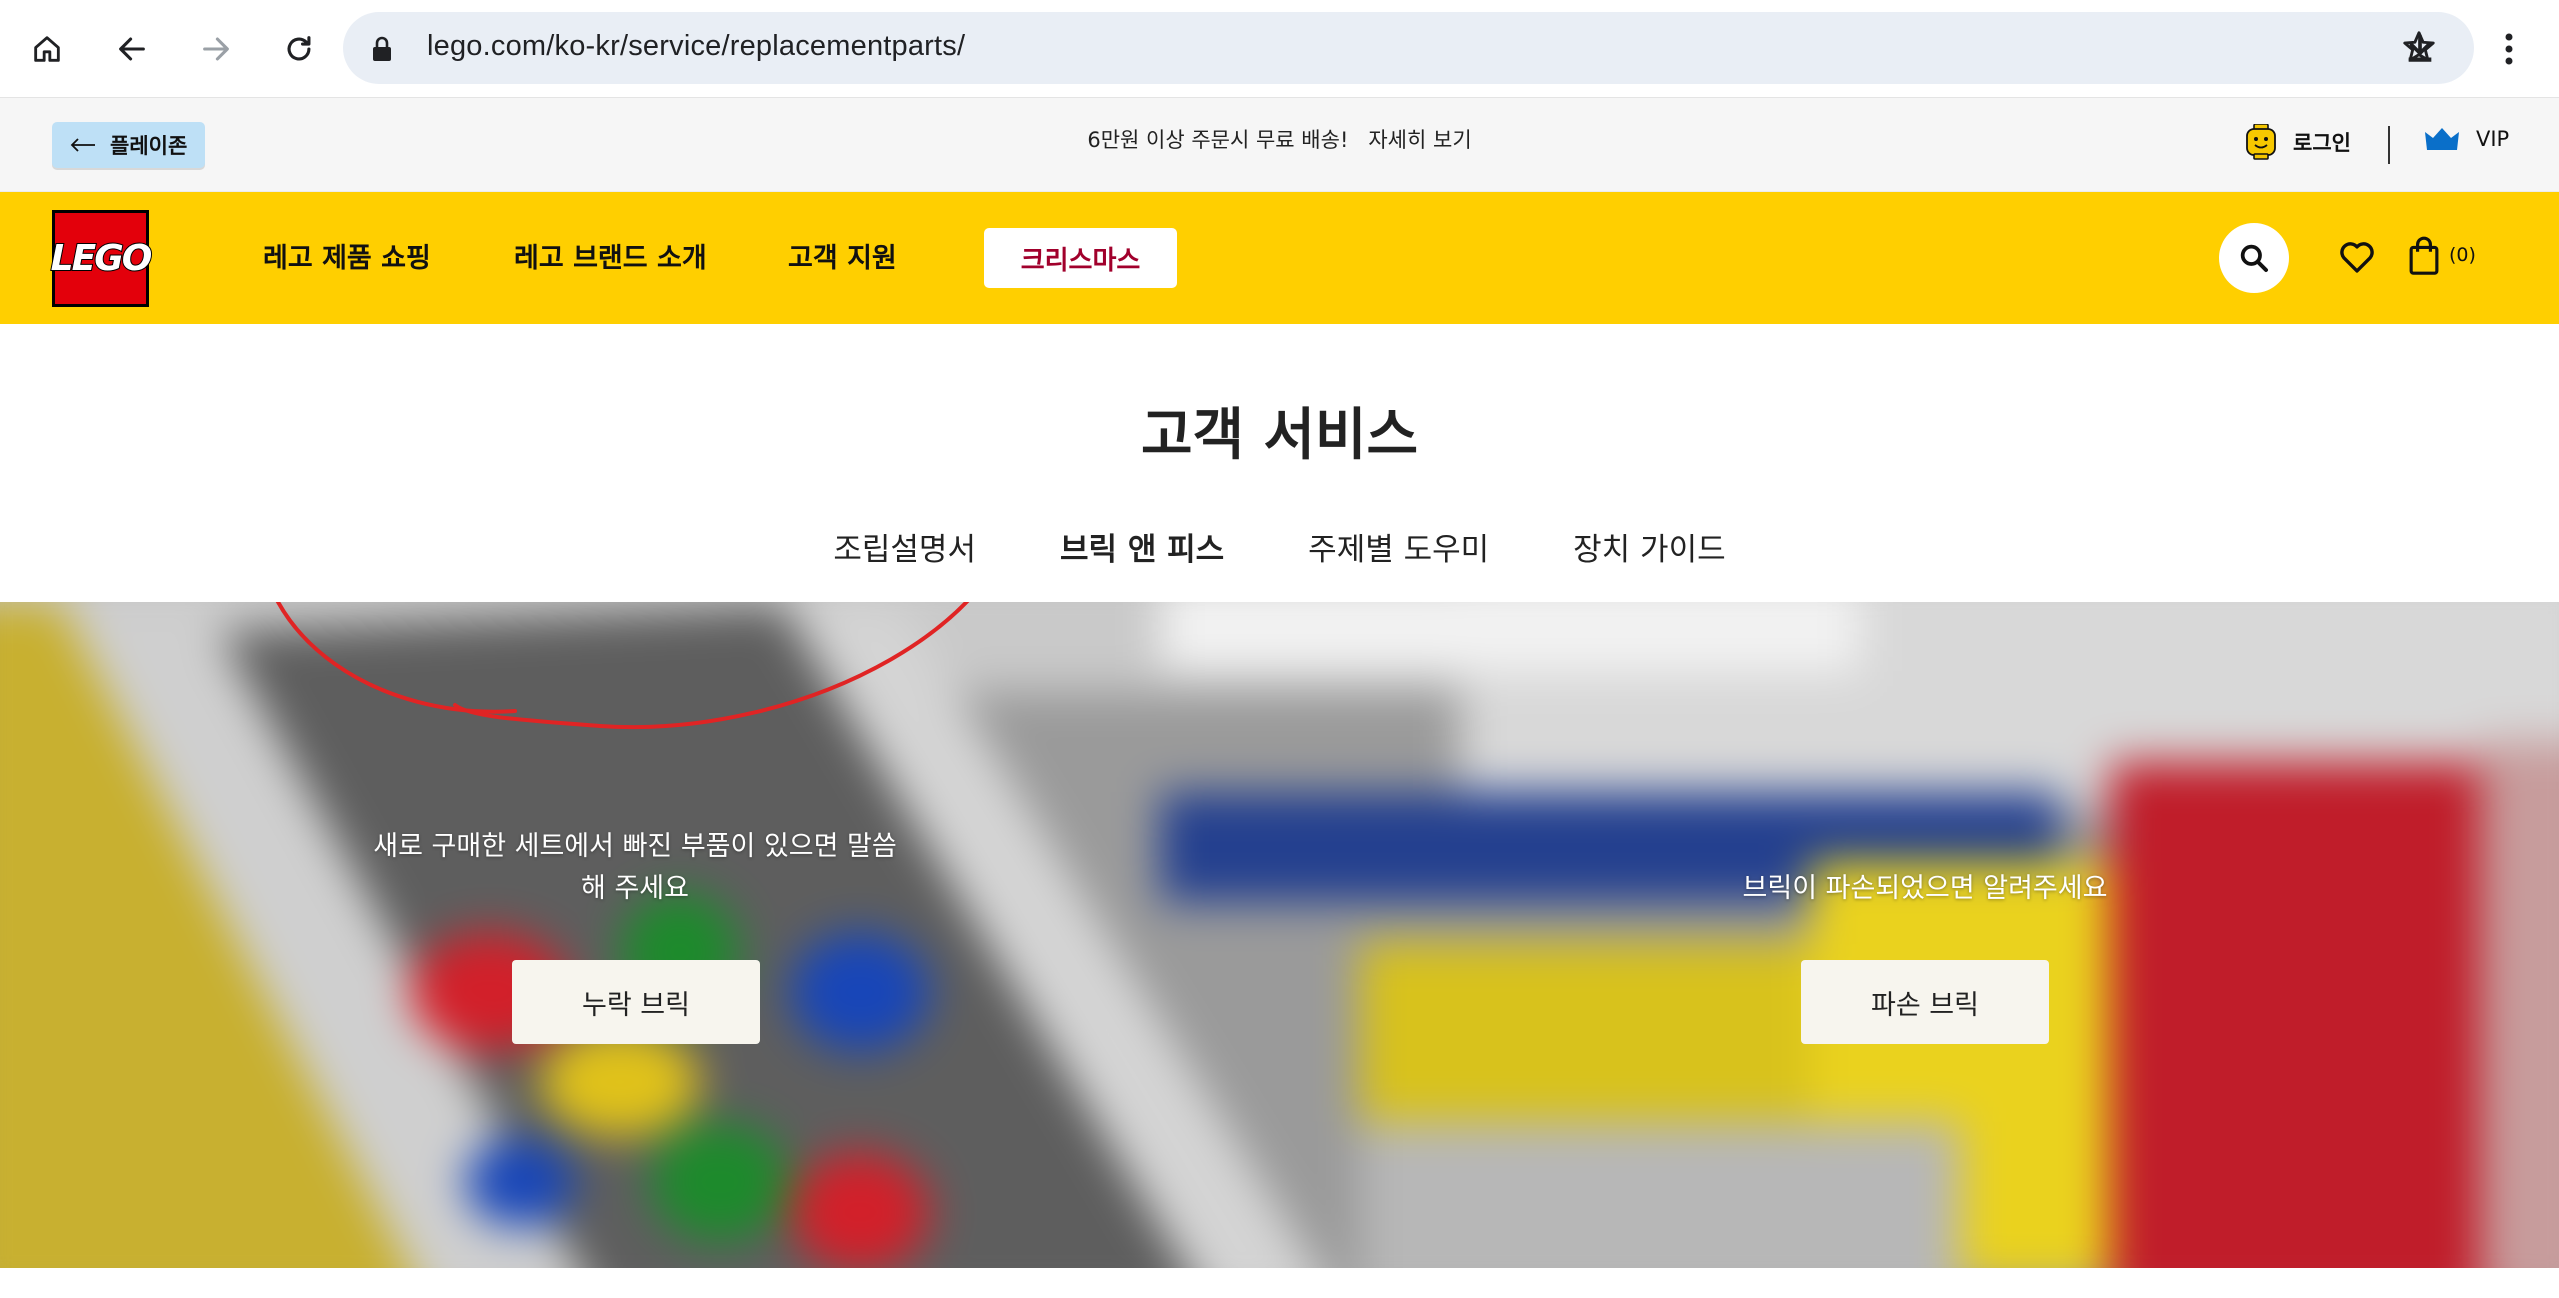  Describe the element at coordinates (635, 867) in the screenshot. I see `missing-brick-message: 새로 구매한 세트에서 빠진 부품이 있으면 말씀 해 주세요` at that location.